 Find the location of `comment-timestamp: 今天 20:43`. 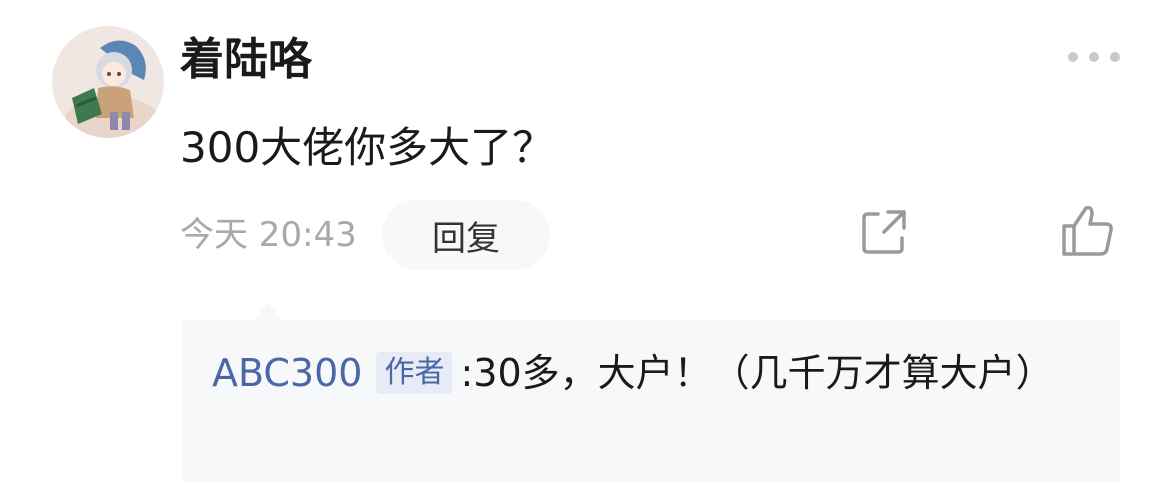

comment-timestamp: 今天 20:43 is located at coordinates (268, 235).